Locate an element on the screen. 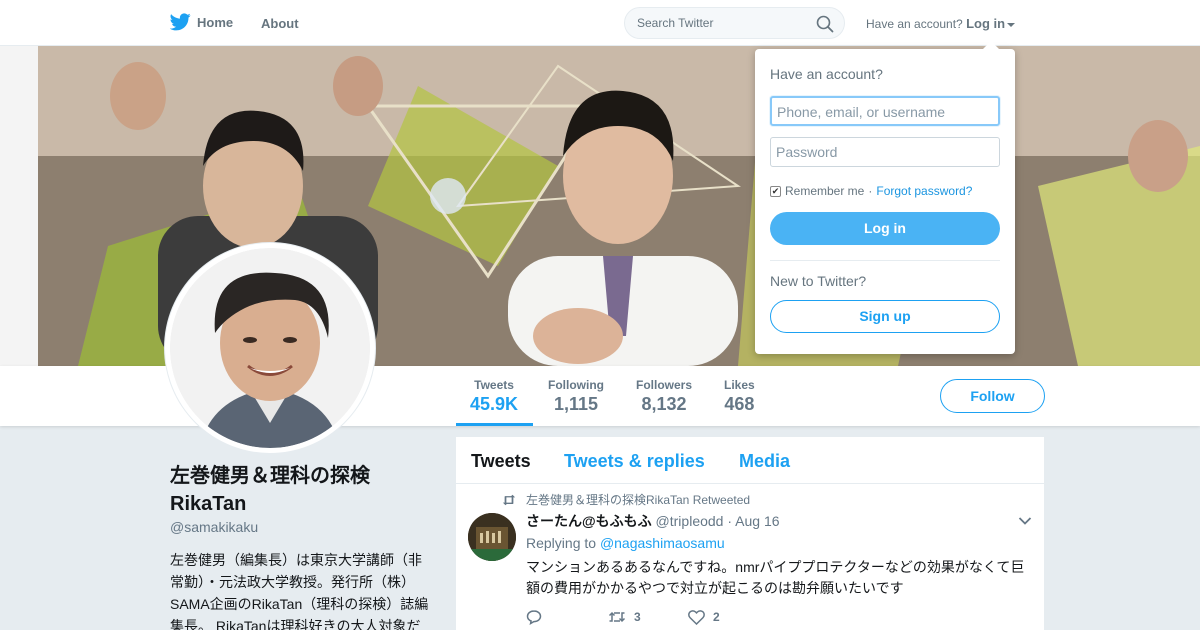 This screenshot has width=1200, height=630. retweet-count: 3 is located at coordinates (637, 617).